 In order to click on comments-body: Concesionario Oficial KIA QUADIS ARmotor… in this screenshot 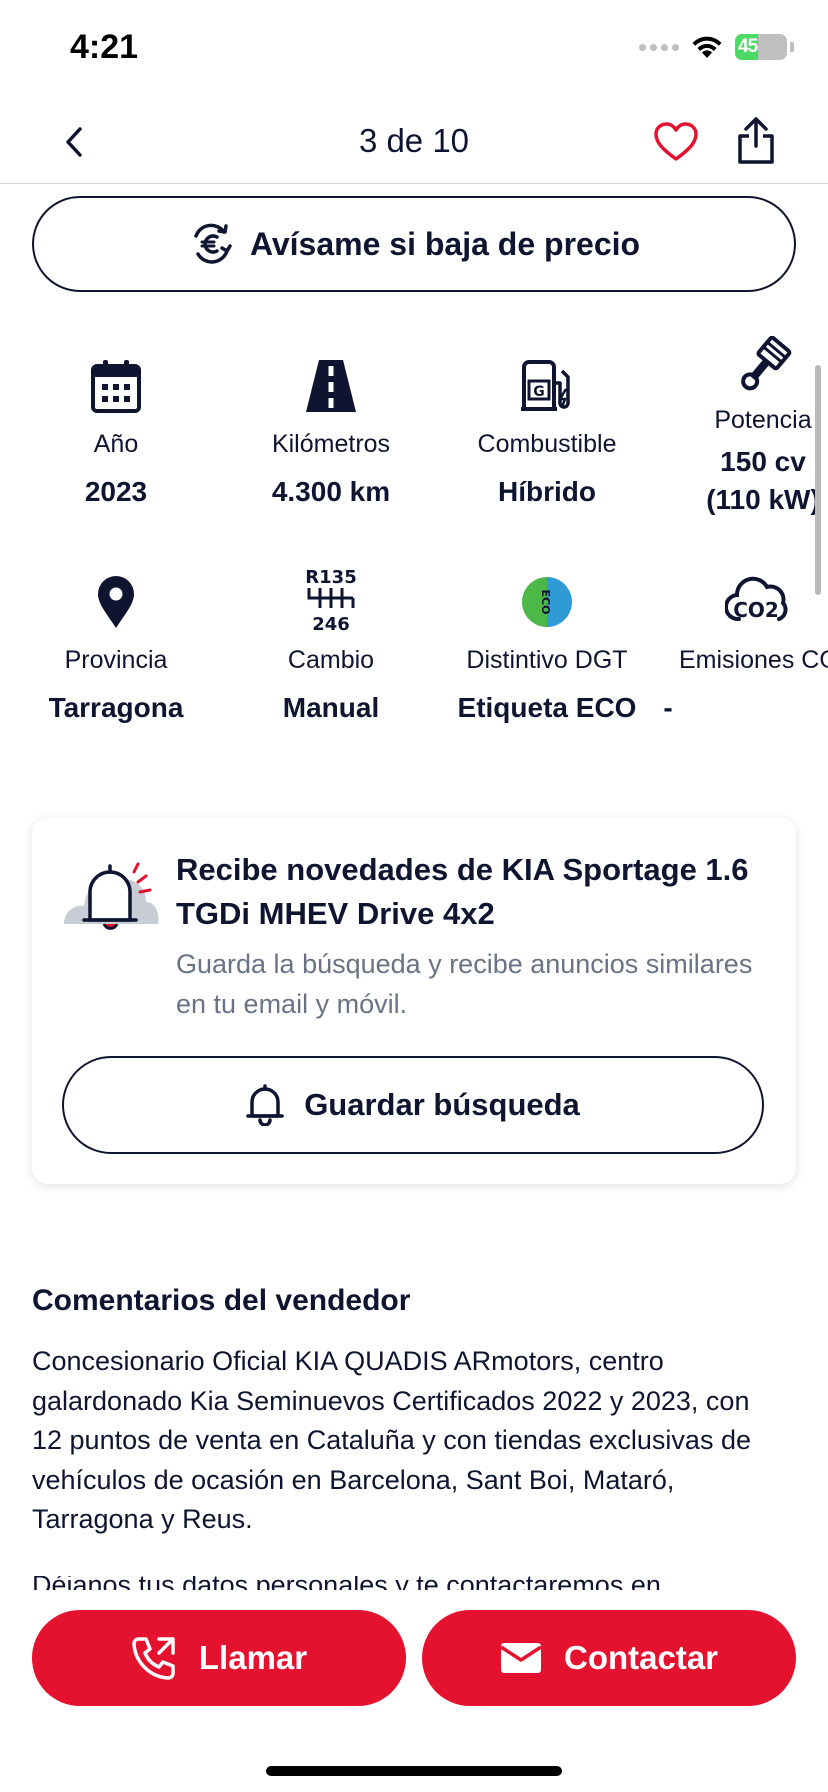, I will do `click(391, 1440)`.